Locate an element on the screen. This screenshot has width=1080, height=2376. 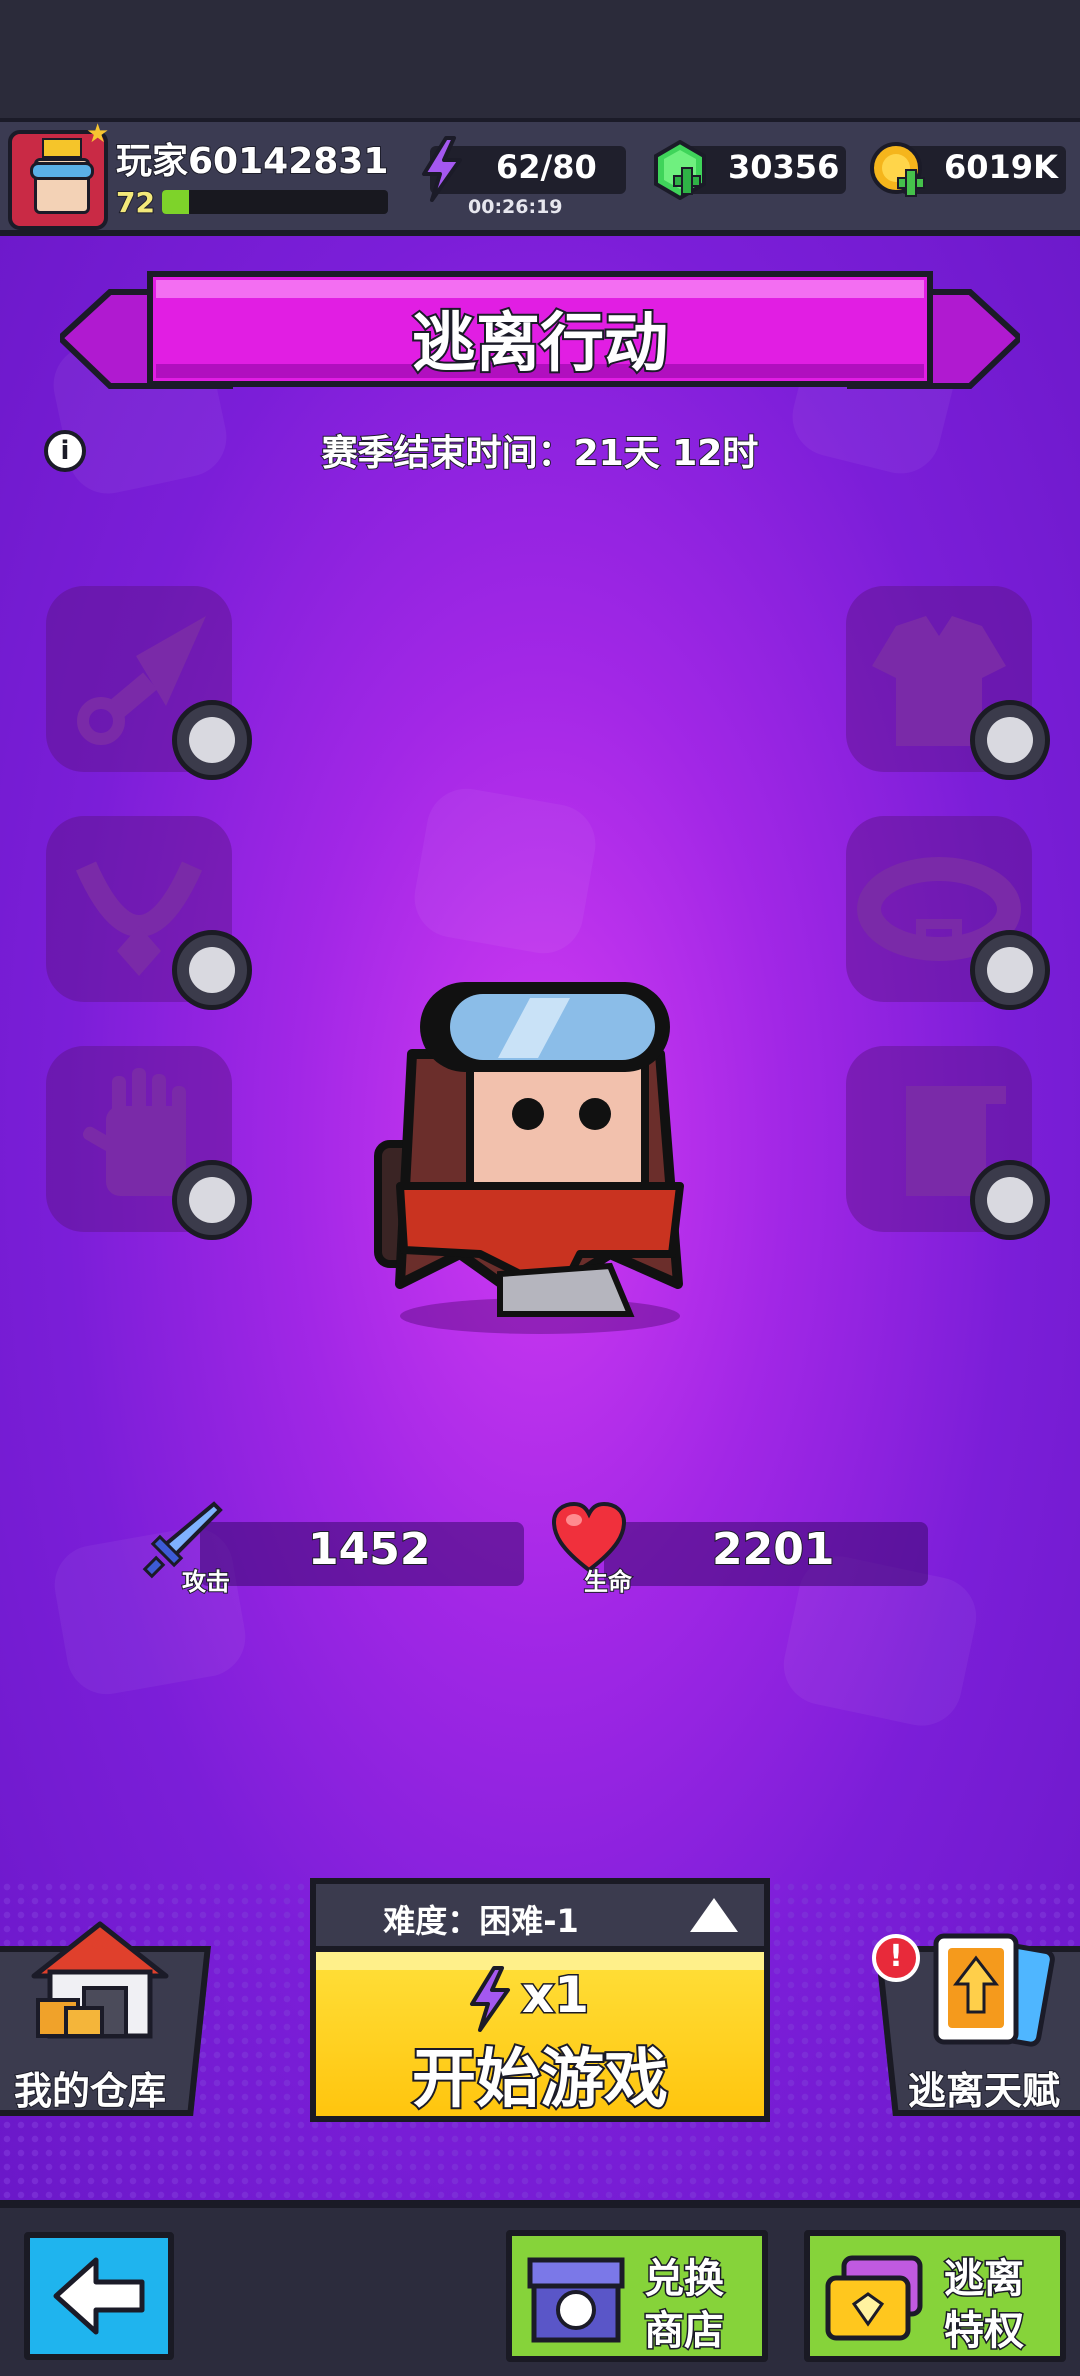
hp-label: 生命 is located at coordinates (608, 1582).